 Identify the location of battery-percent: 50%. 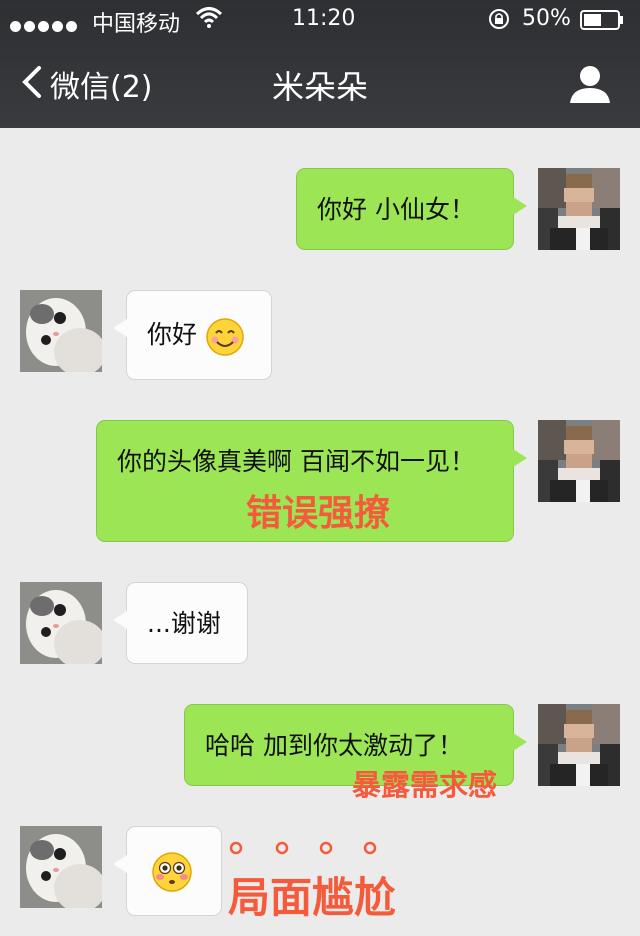
(546, 18).